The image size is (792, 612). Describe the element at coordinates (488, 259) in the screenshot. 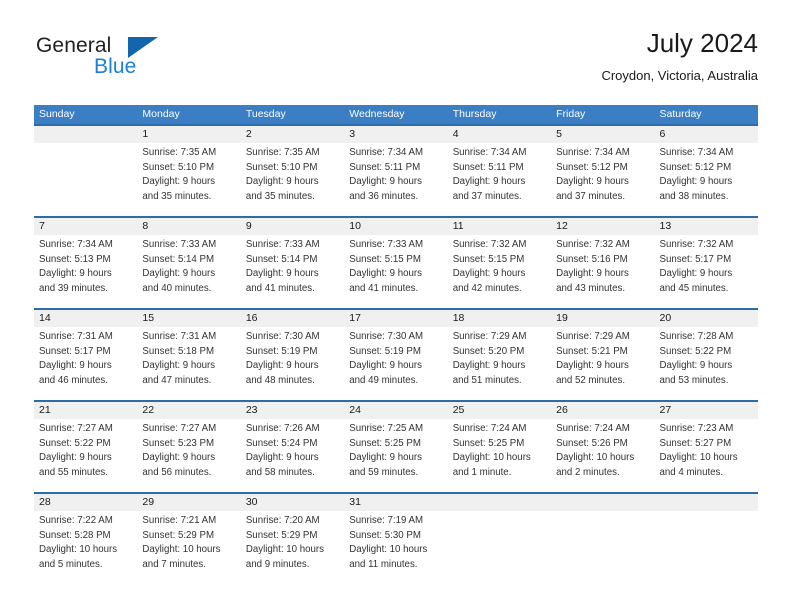

I see `sunset-text: Sunset: 5:15 PM` at that location.